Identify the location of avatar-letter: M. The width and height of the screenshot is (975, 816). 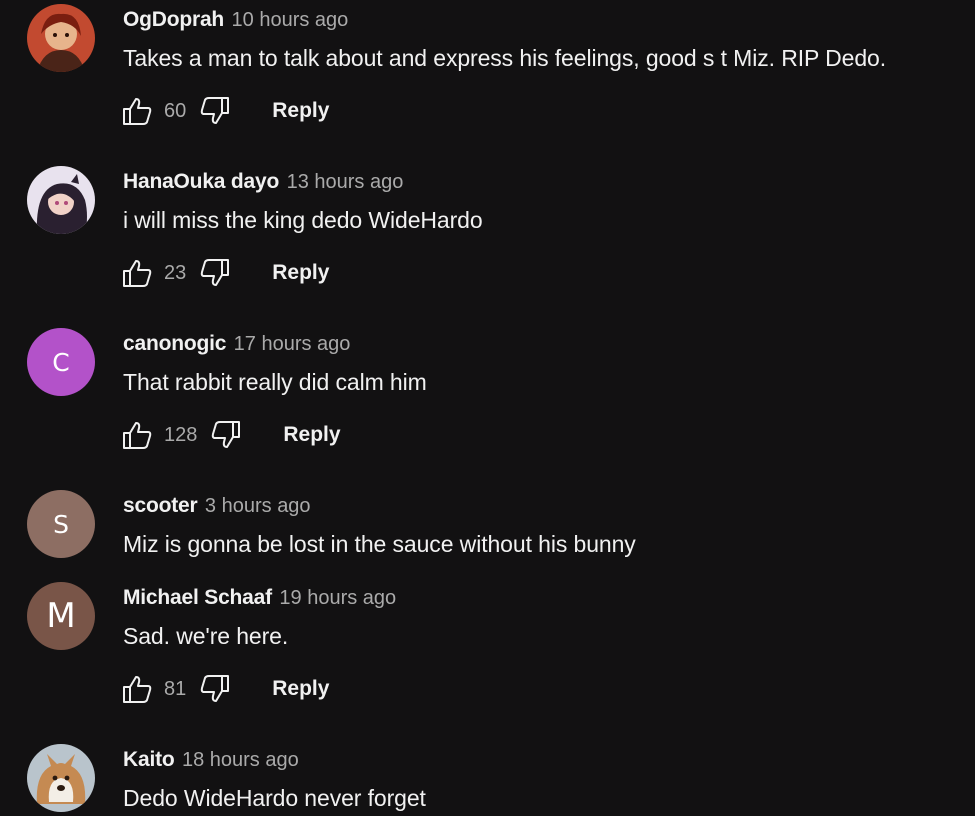
(61, 616).